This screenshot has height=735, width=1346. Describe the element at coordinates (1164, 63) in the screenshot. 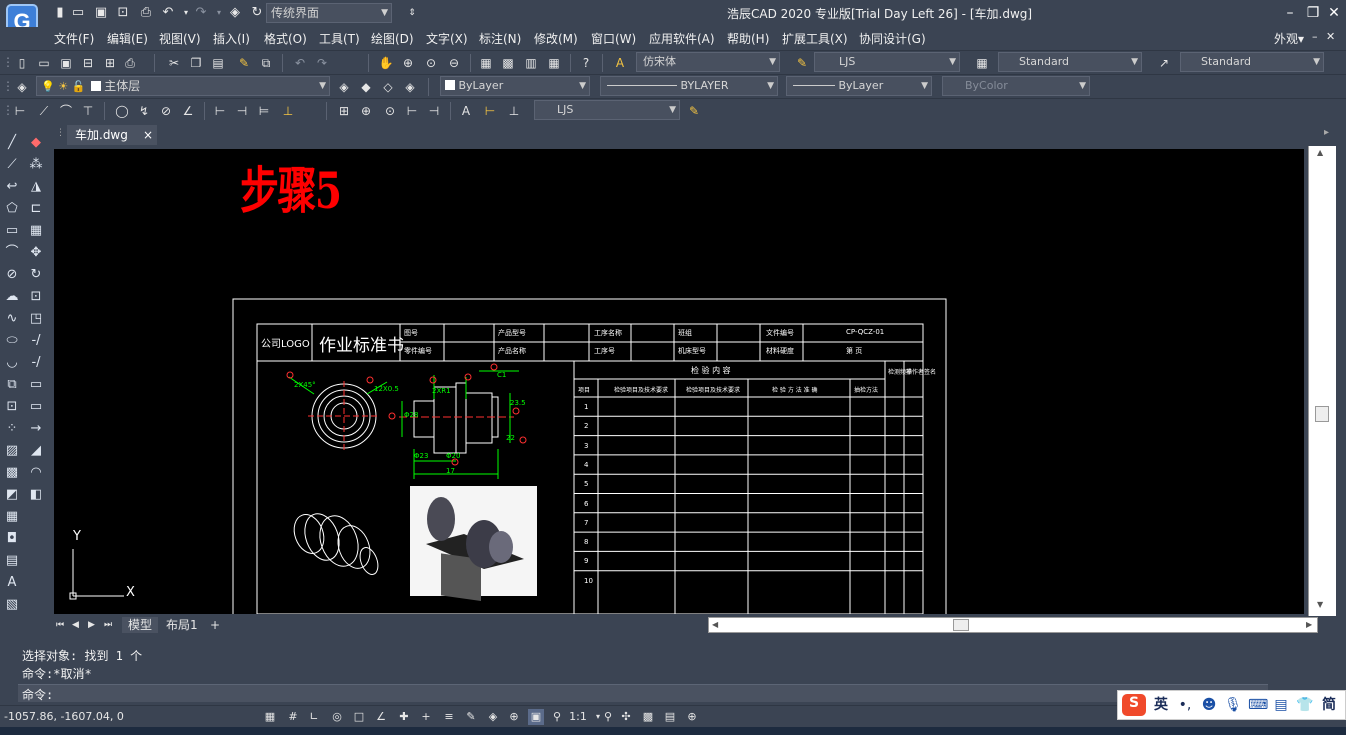

I see `multileader-style-icon: ↗` at that location.